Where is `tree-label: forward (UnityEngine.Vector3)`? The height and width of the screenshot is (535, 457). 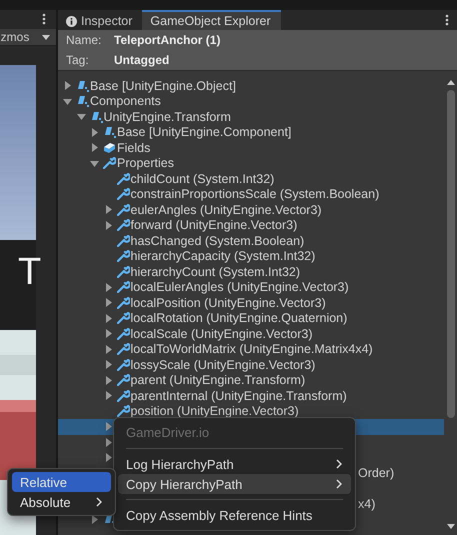
tree-label: forward (UnityEngine.Vector3) is located at coordinates (214, 225).